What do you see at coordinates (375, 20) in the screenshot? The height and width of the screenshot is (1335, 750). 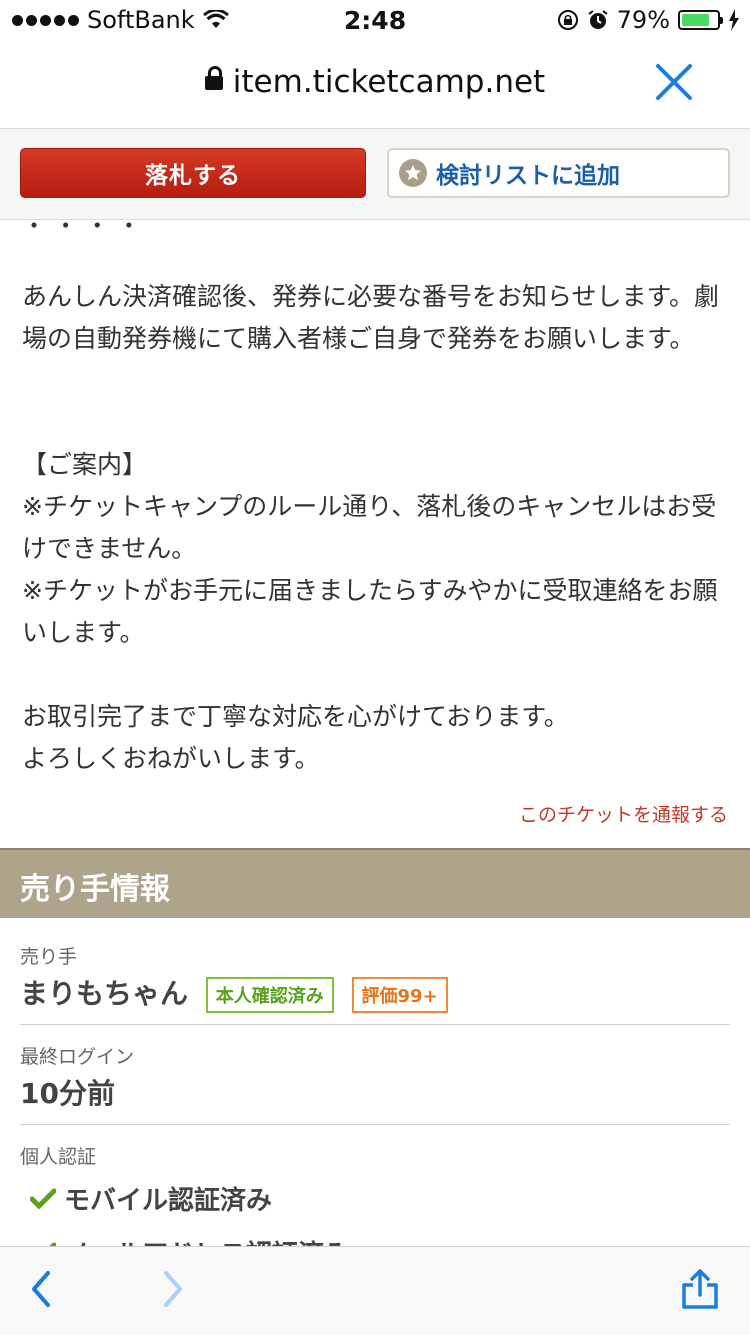 I see `status-bar: SoftBank 2:48 79%` at bounding box center [375, 20].